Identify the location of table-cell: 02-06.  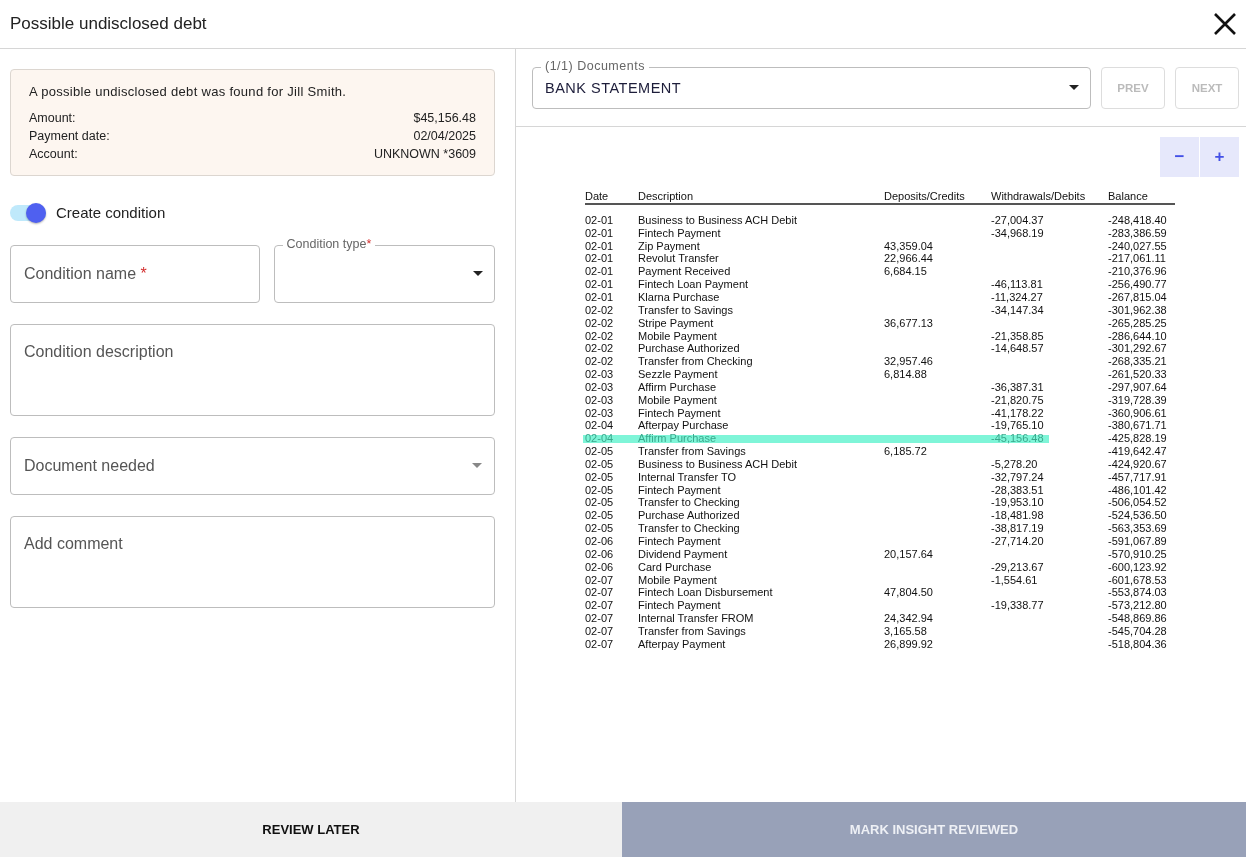
(599, 541).